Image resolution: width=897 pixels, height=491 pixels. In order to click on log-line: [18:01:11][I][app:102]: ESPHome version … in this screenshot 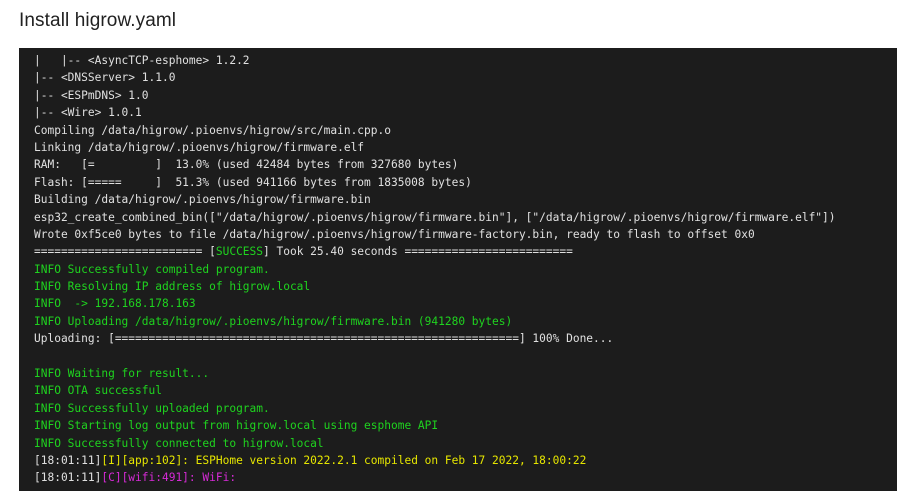, I will do `click(465, 460)`.